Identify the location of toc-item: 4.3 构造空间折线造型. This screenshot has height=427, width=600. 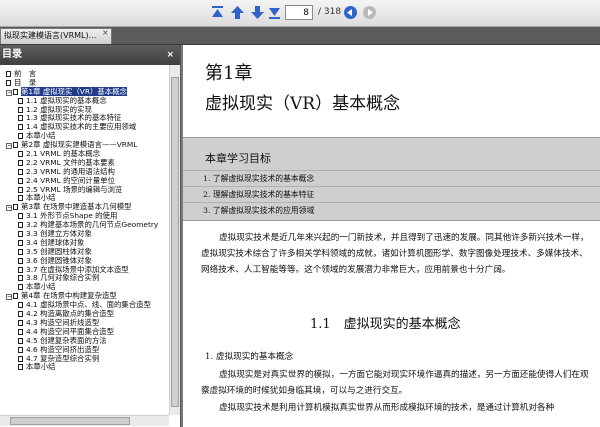
(84, 322).